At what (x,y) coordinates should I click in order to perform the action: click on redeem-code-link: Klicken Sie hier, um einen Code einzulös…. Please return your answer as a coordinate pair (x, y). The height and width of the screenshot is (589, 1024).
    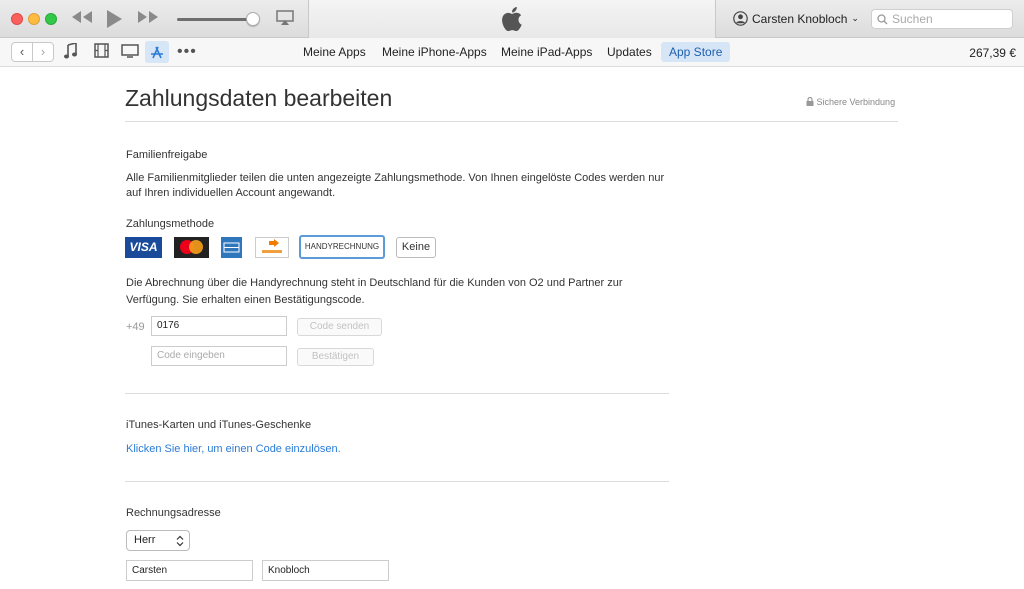
    Looking at the image, I should click on (233, 449).